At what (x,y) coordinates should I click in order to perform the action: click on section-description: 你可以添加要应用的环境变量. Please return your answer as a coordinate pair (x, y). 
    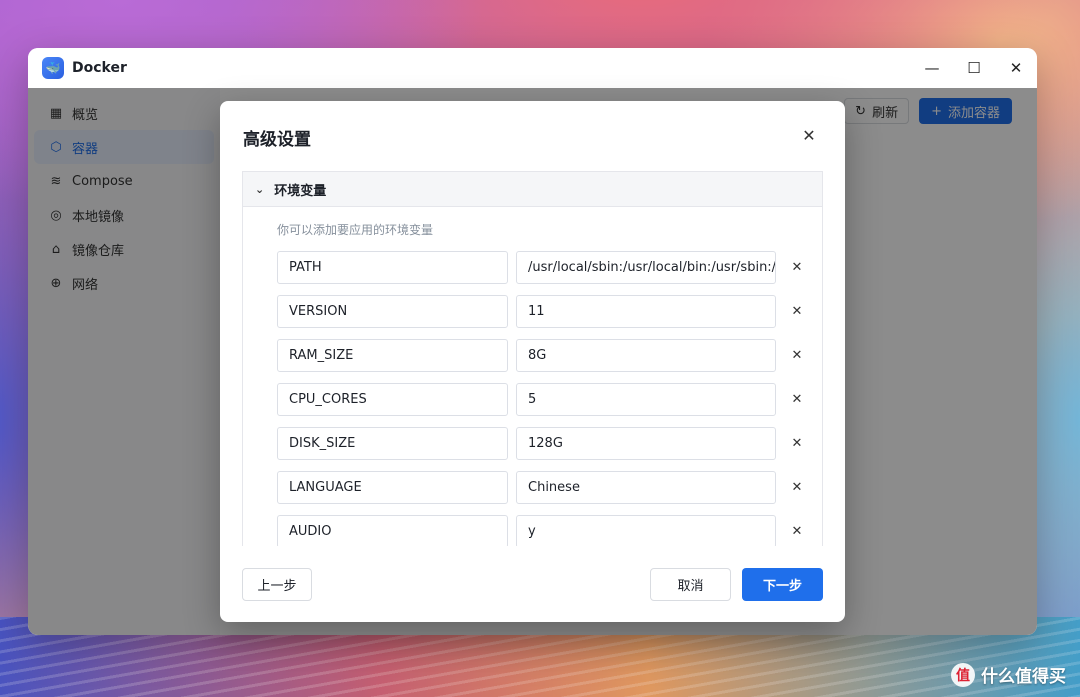
    Looking at the image, I should click on (355, 230).